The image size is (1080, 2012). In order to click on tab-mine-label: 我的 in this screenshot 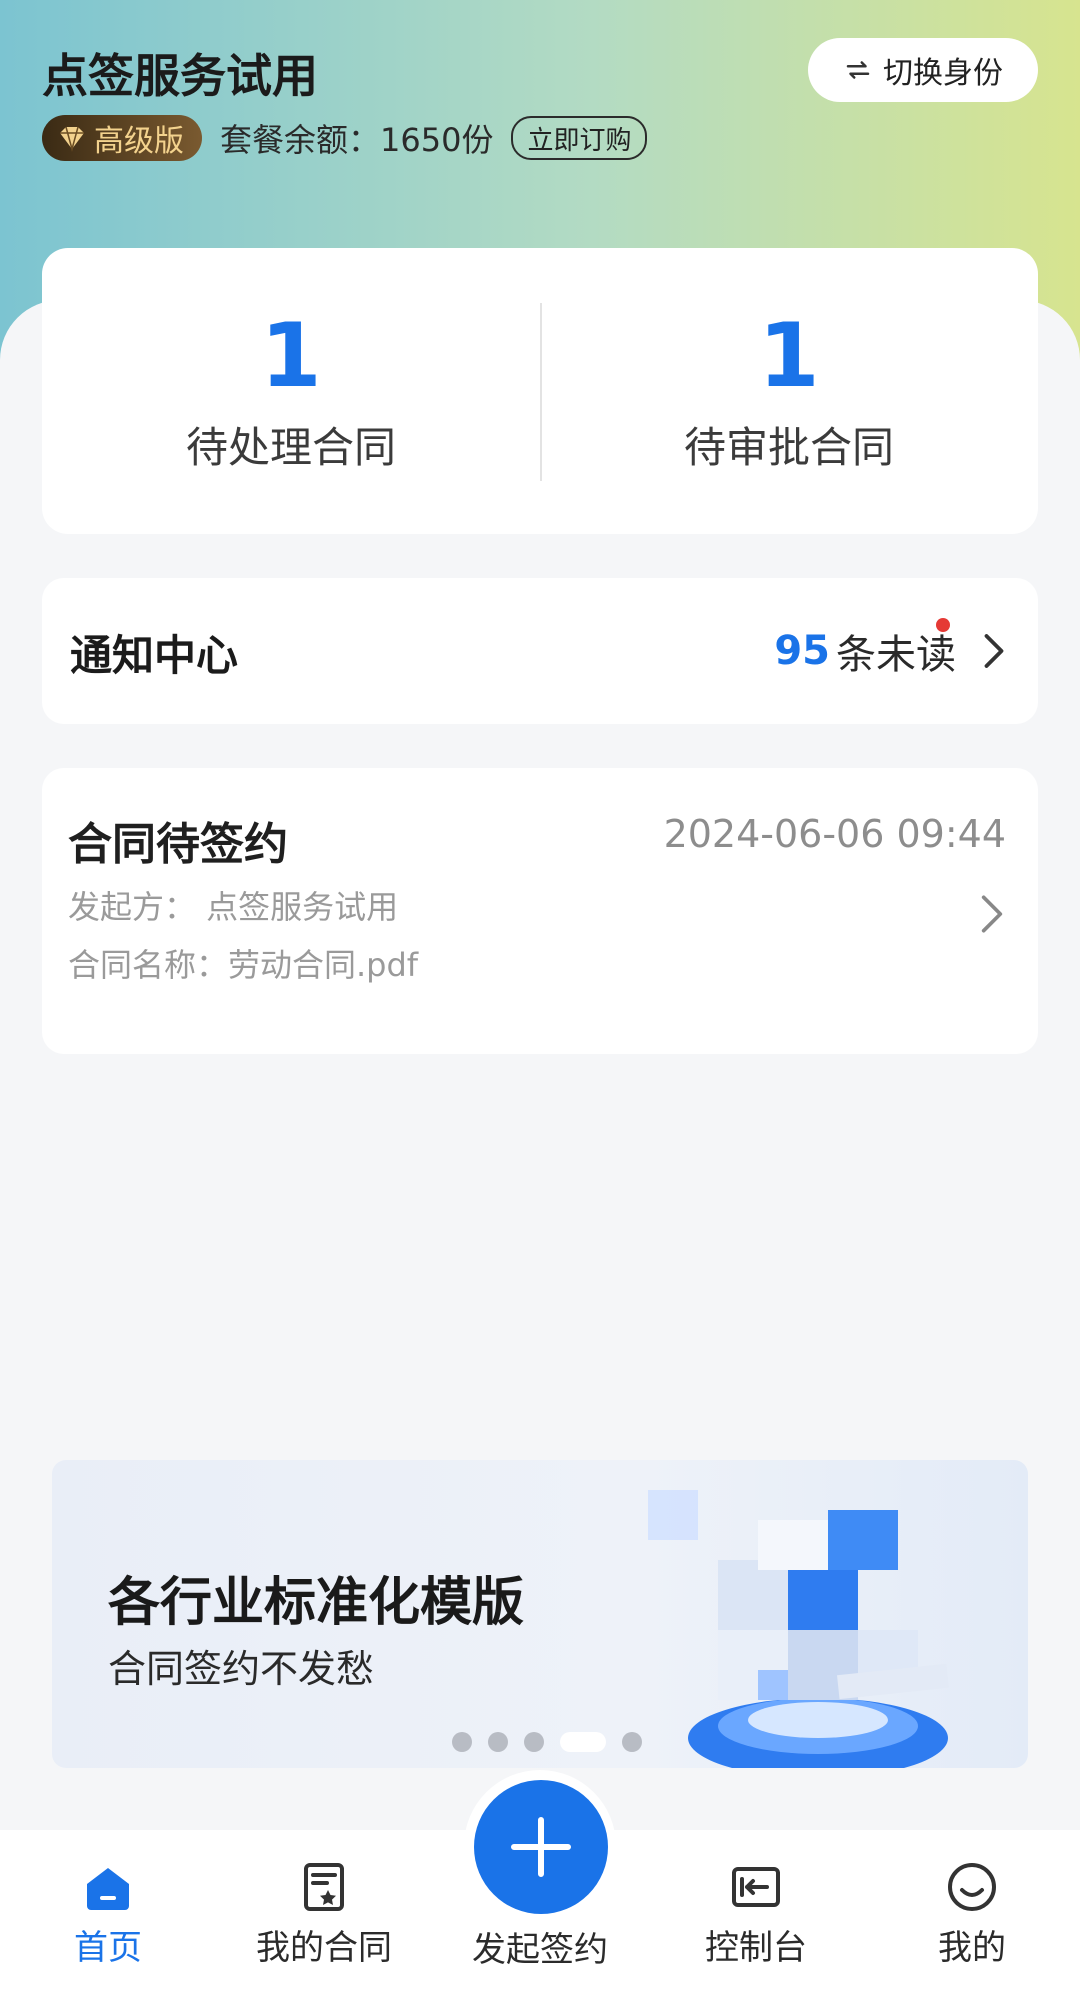, I will do `click(972, 1948)`.